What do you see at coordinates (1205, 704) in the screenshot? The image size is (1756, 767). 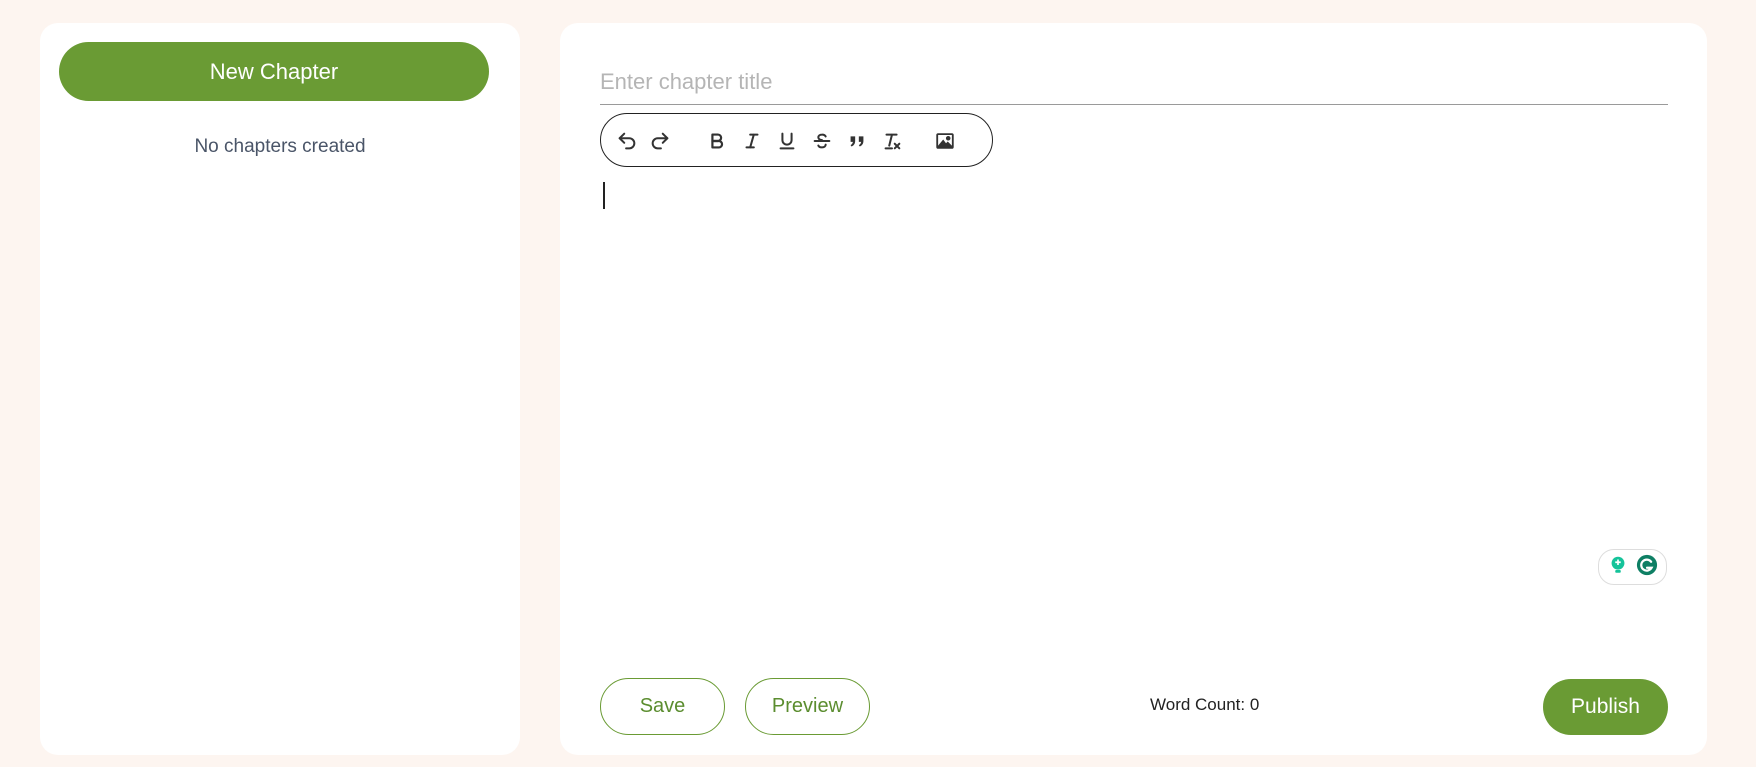 I see `word-count: Word Count: 0` at bounding box center [1205, 704].